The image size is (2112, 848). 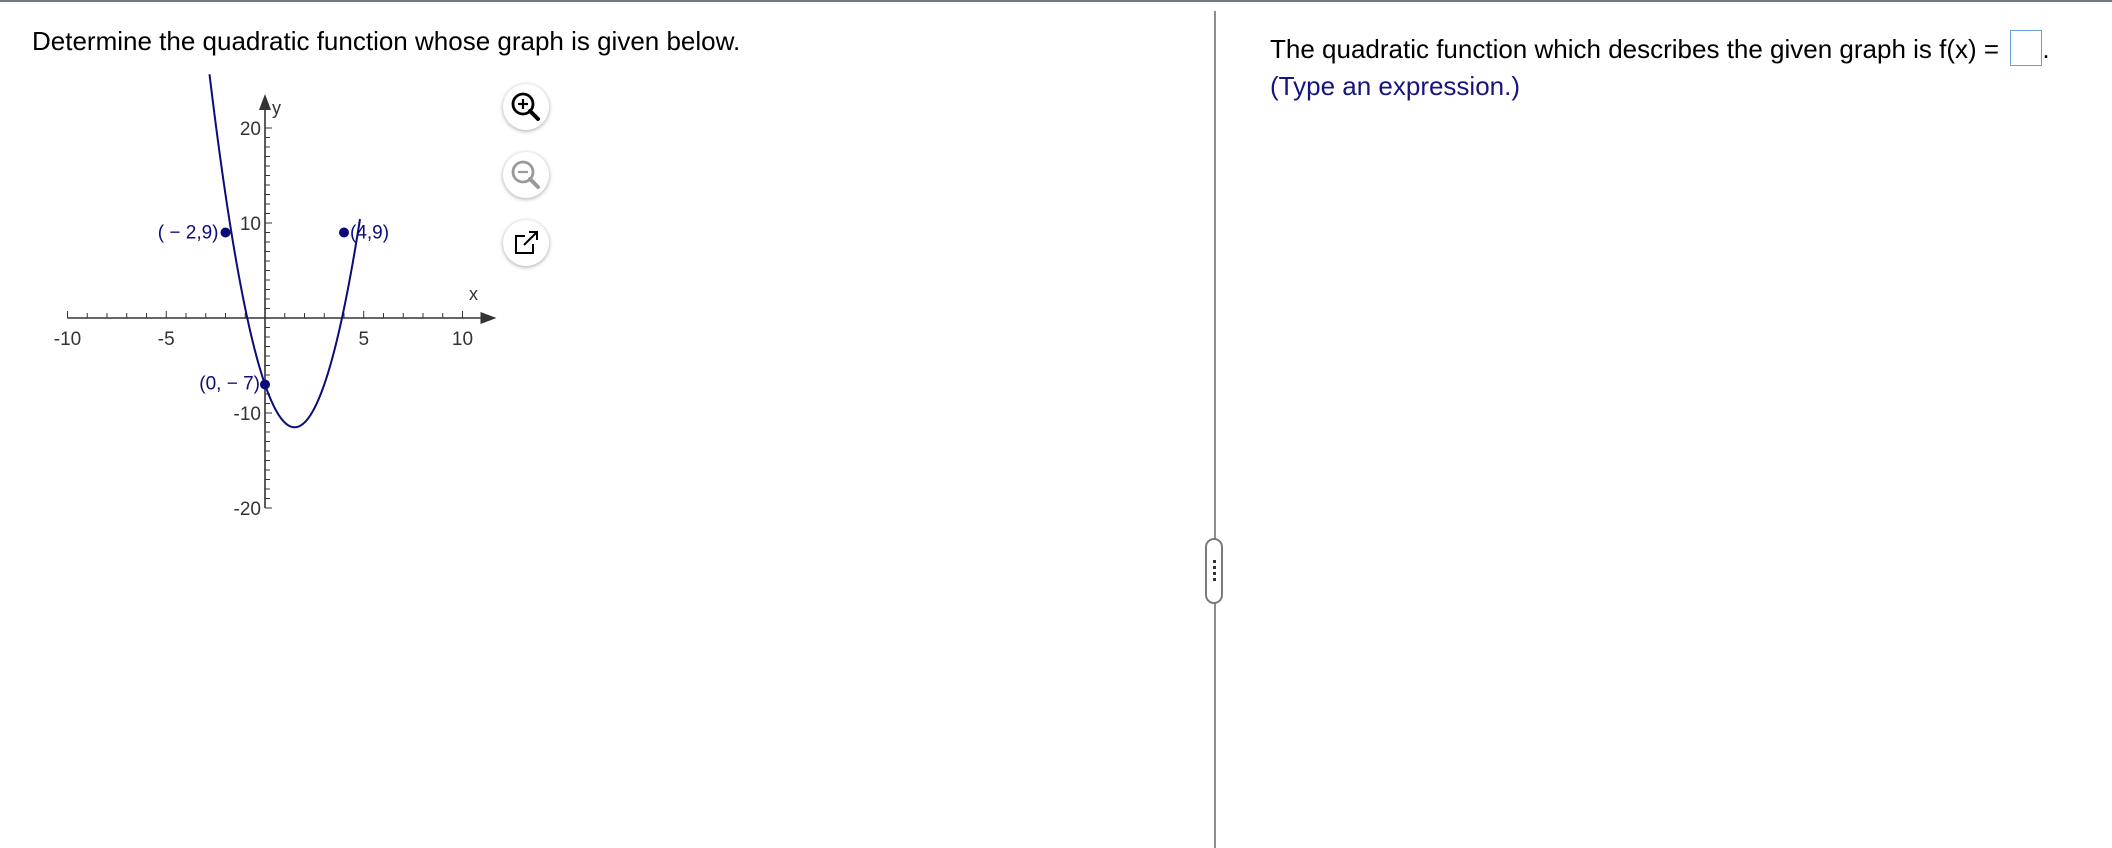 I want to click on y-tick-label: -10, so click(x=247, y=414).